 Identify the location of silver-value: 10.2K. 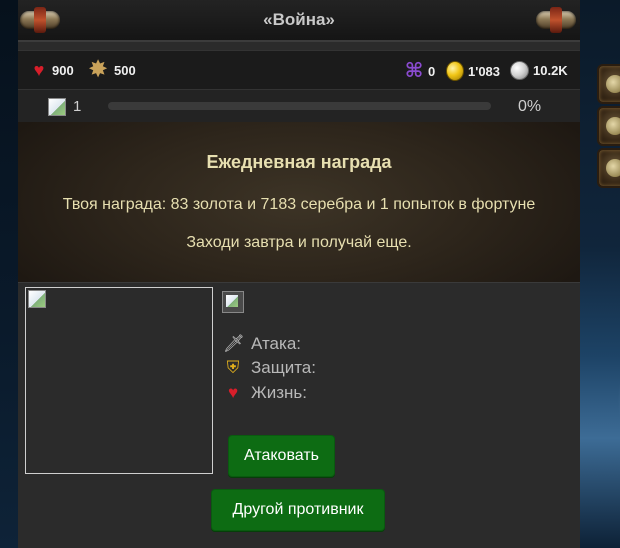
(550, 70).